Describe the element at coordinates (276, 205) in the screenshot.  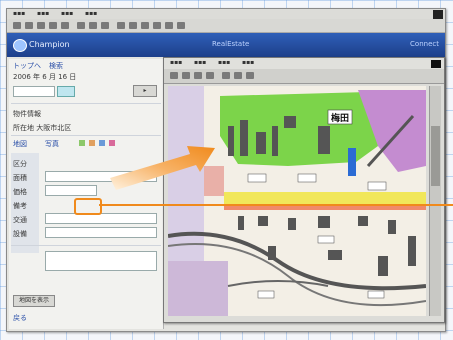
I see `callout-line` at that location.